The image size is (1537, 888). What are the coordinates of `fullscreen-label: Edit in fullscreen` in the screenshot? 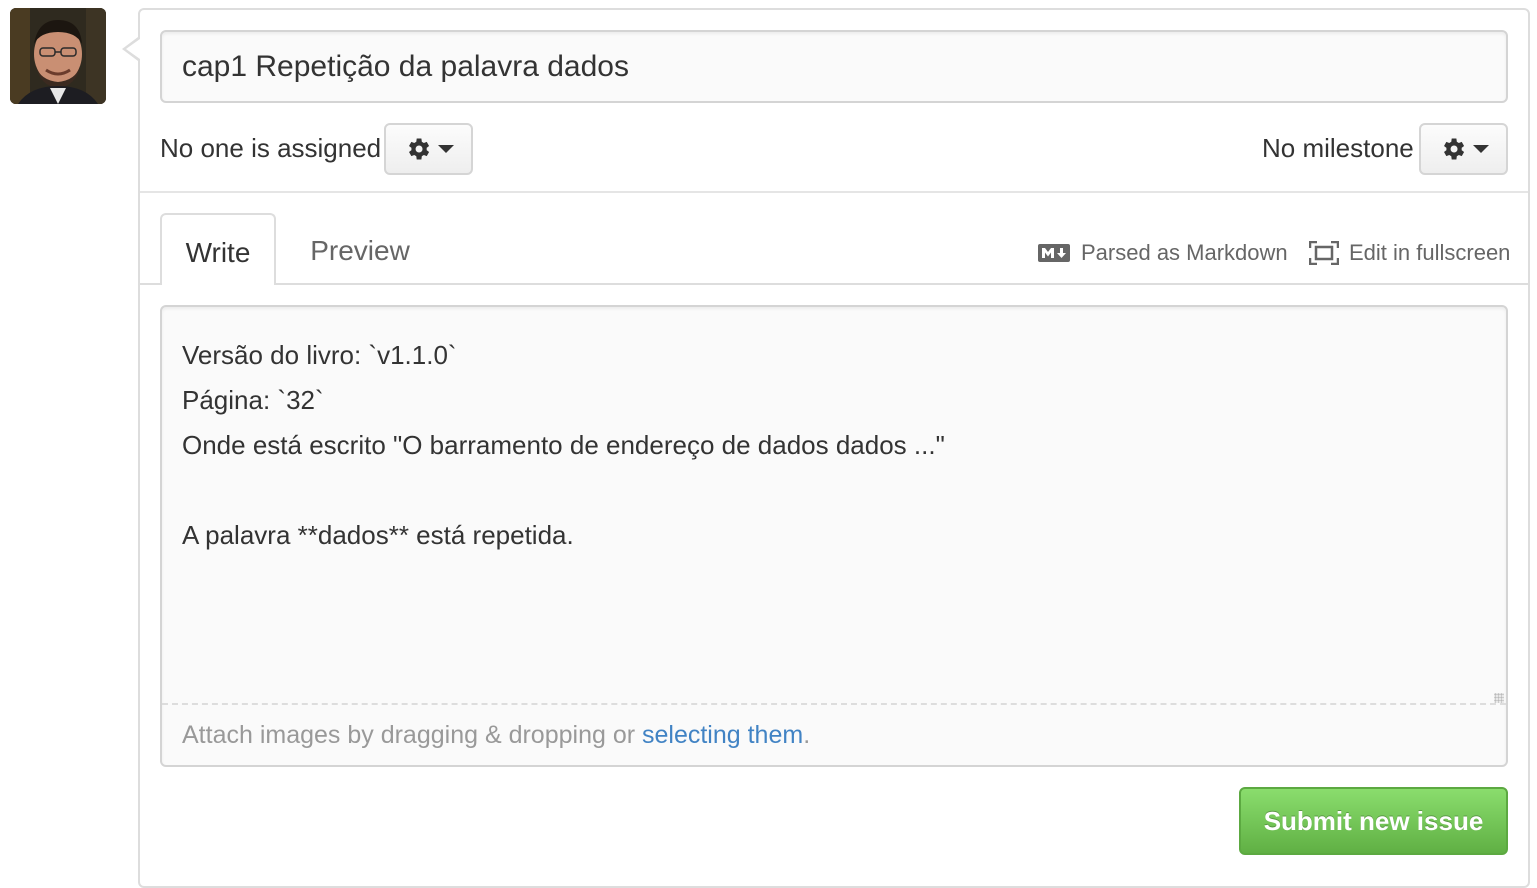 It's located at (1430, 252).